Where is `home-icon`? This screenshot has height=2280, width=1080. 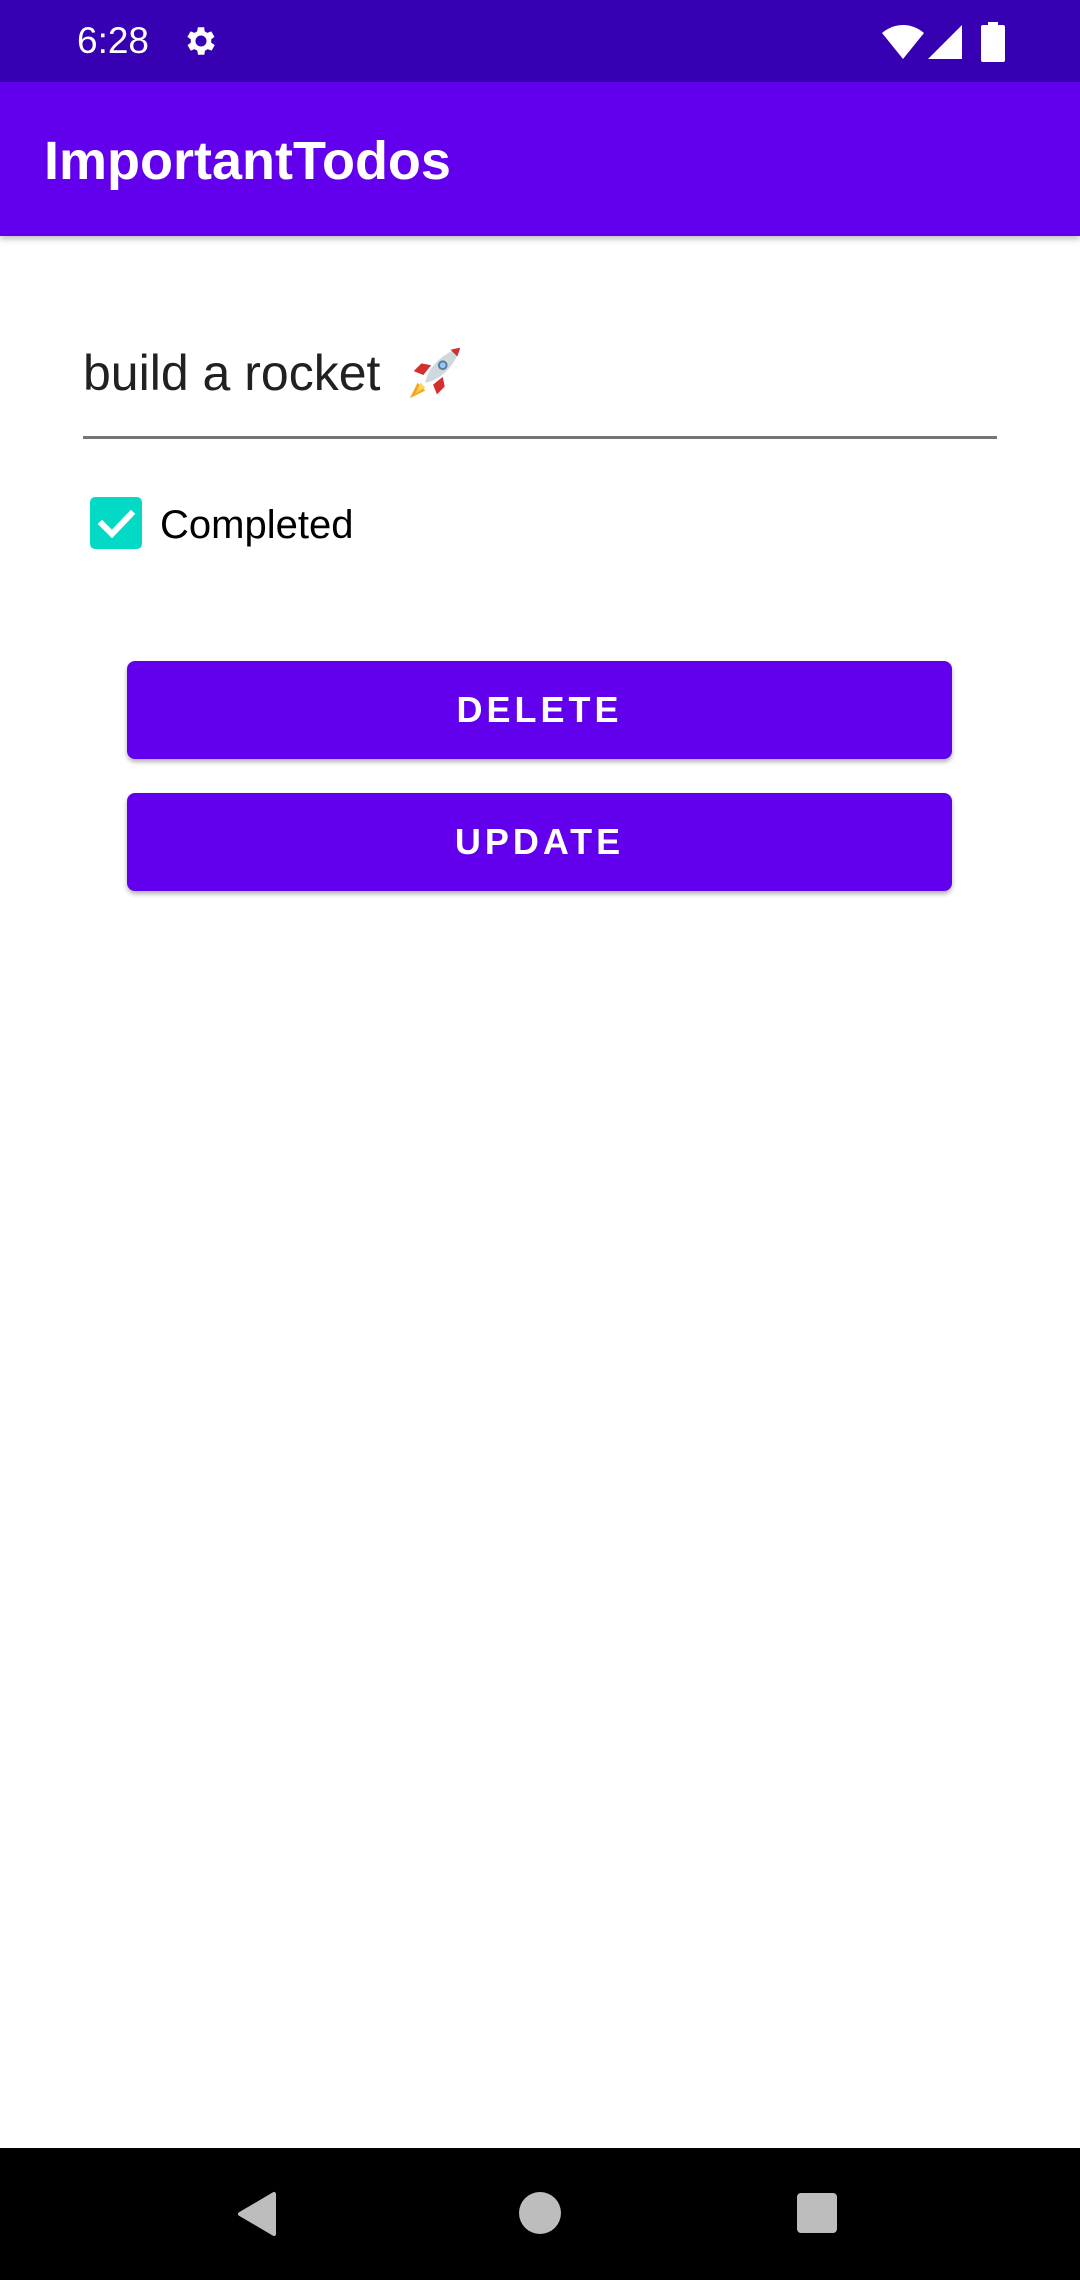
home-icon is located at coordinates (540, 2213).